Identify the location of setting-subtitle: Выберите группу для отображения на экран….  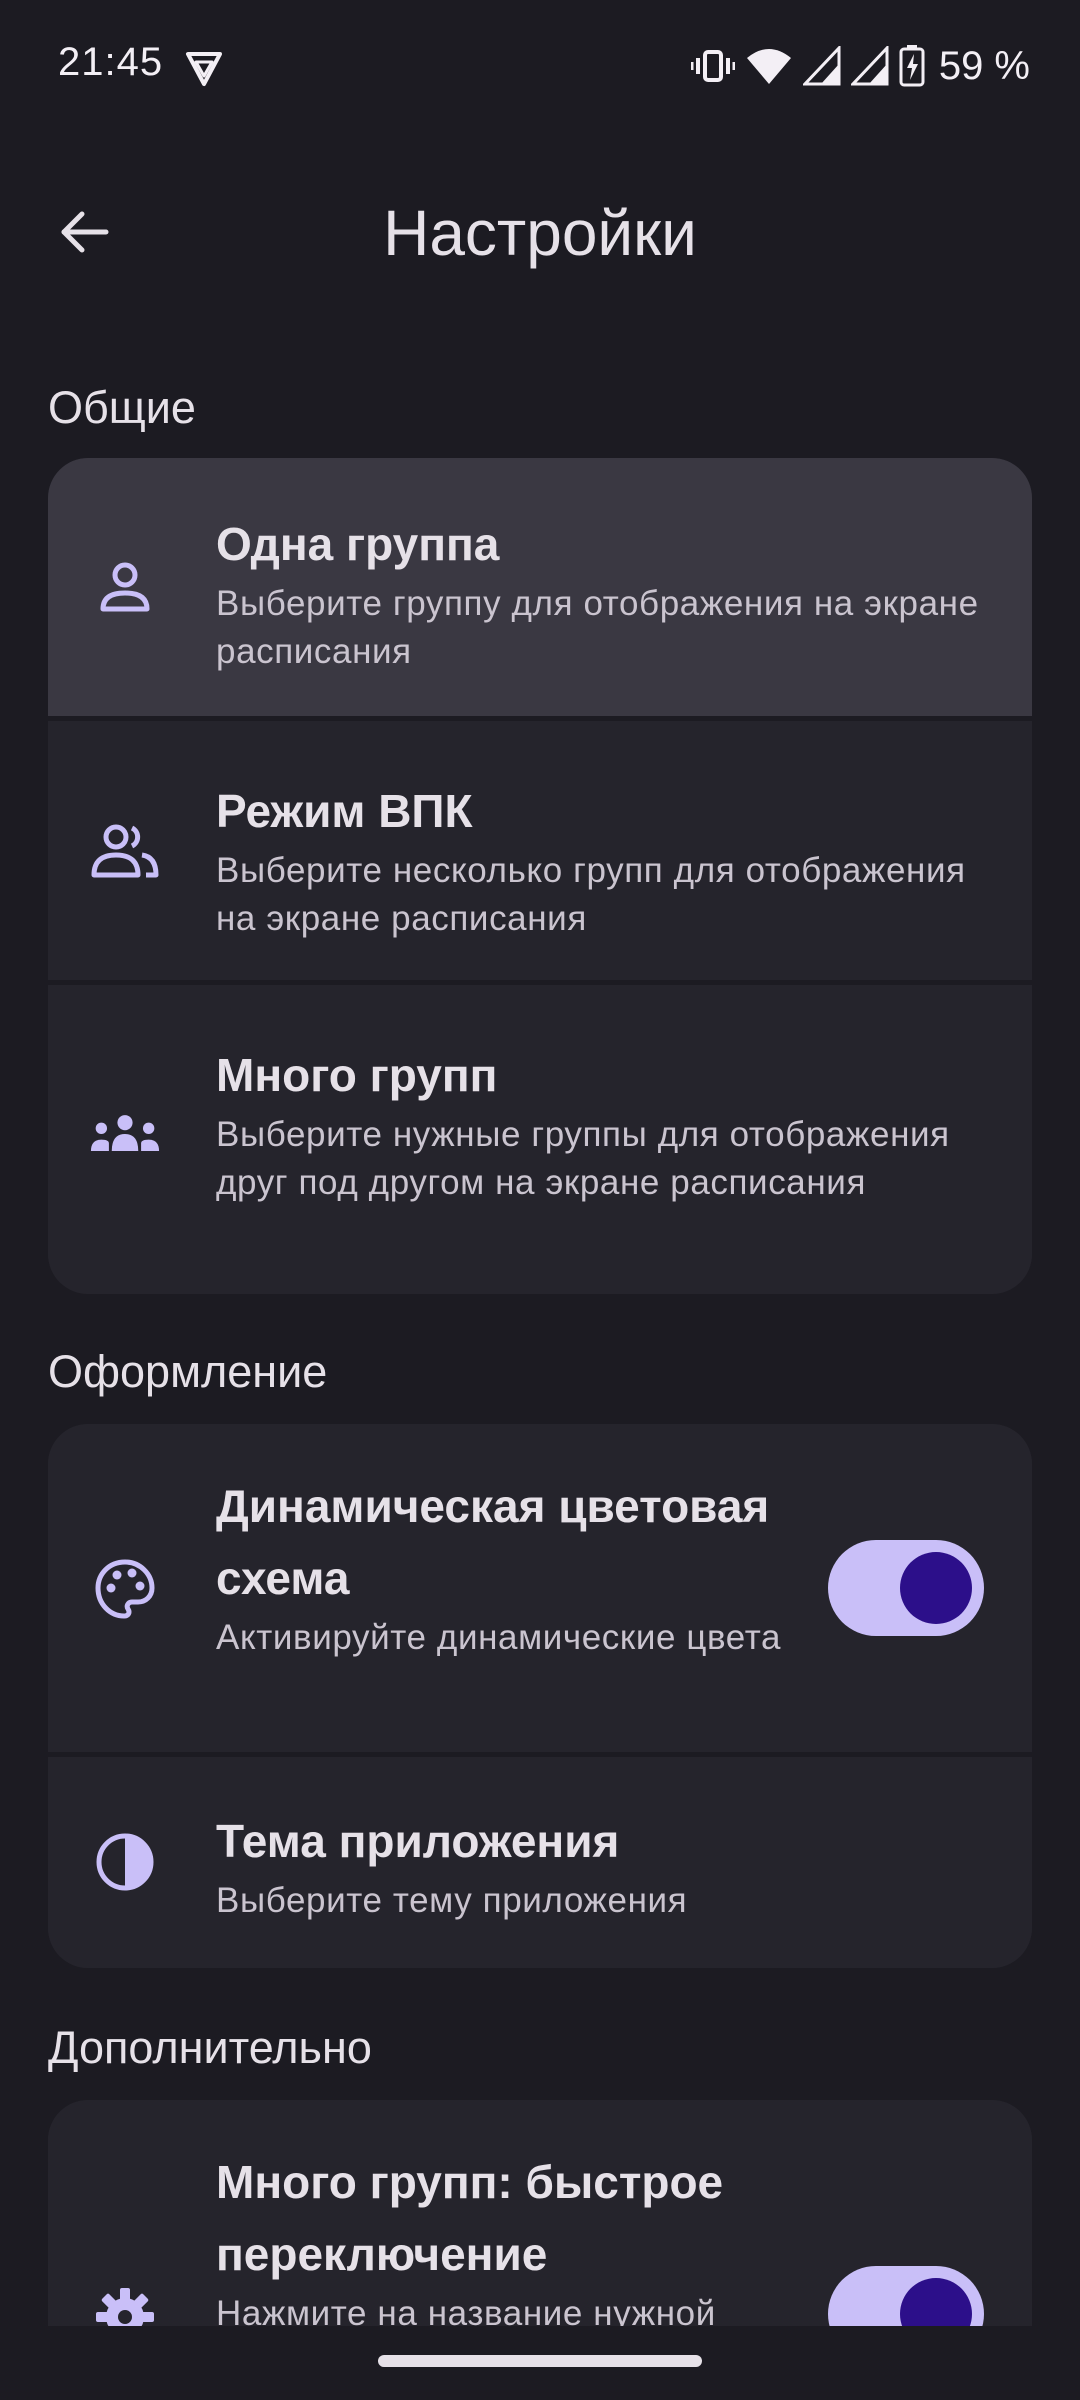
(597, 627).